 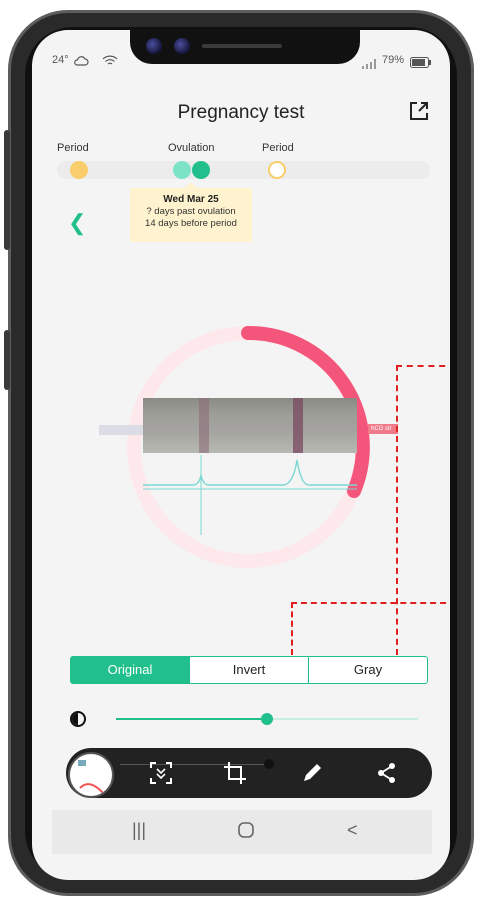 I want to click on label-ovulation: Ovulation, so click(x=191, y=148).